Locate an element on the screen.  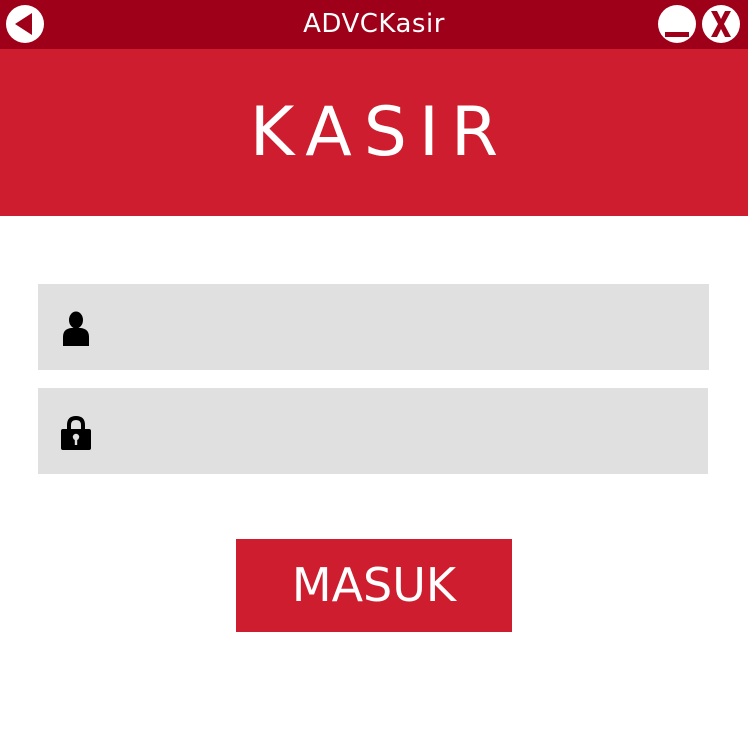
password-field is located at coordinates (373, 431).